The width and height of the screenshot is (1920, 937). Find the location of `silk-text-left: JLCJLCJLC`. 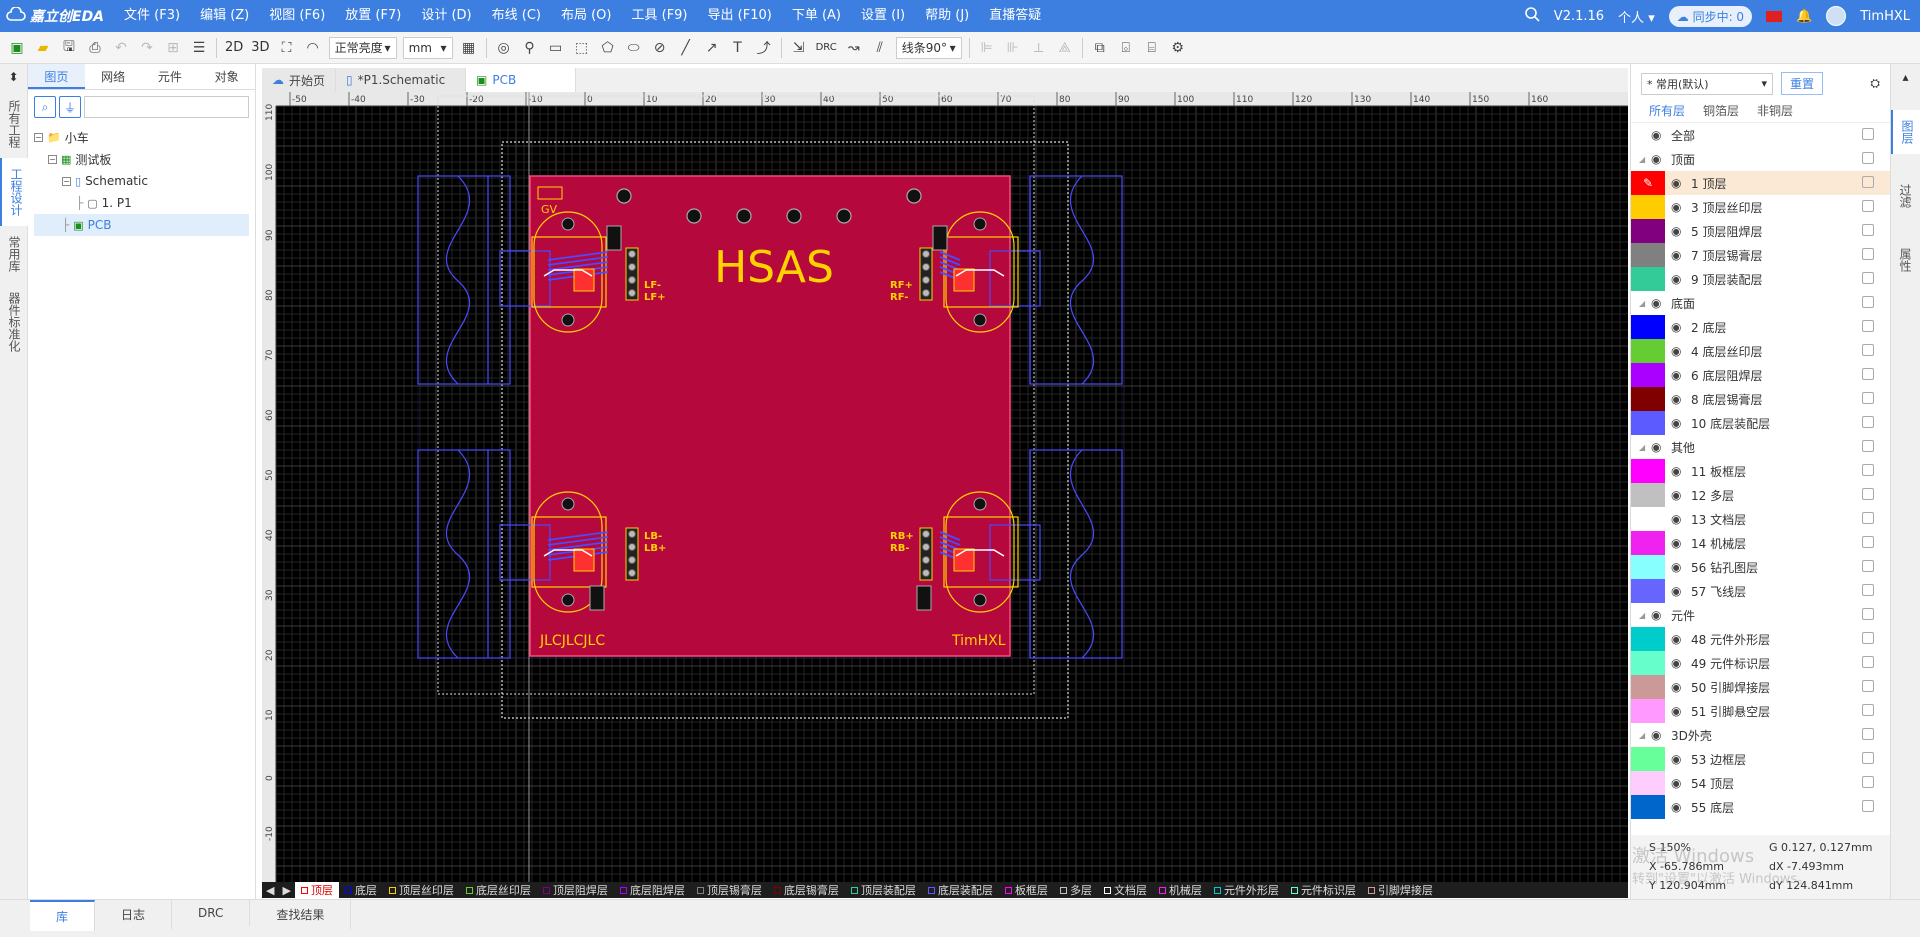

silk-text-left: JLCJLCJLC is located at coordinates (572, 641).